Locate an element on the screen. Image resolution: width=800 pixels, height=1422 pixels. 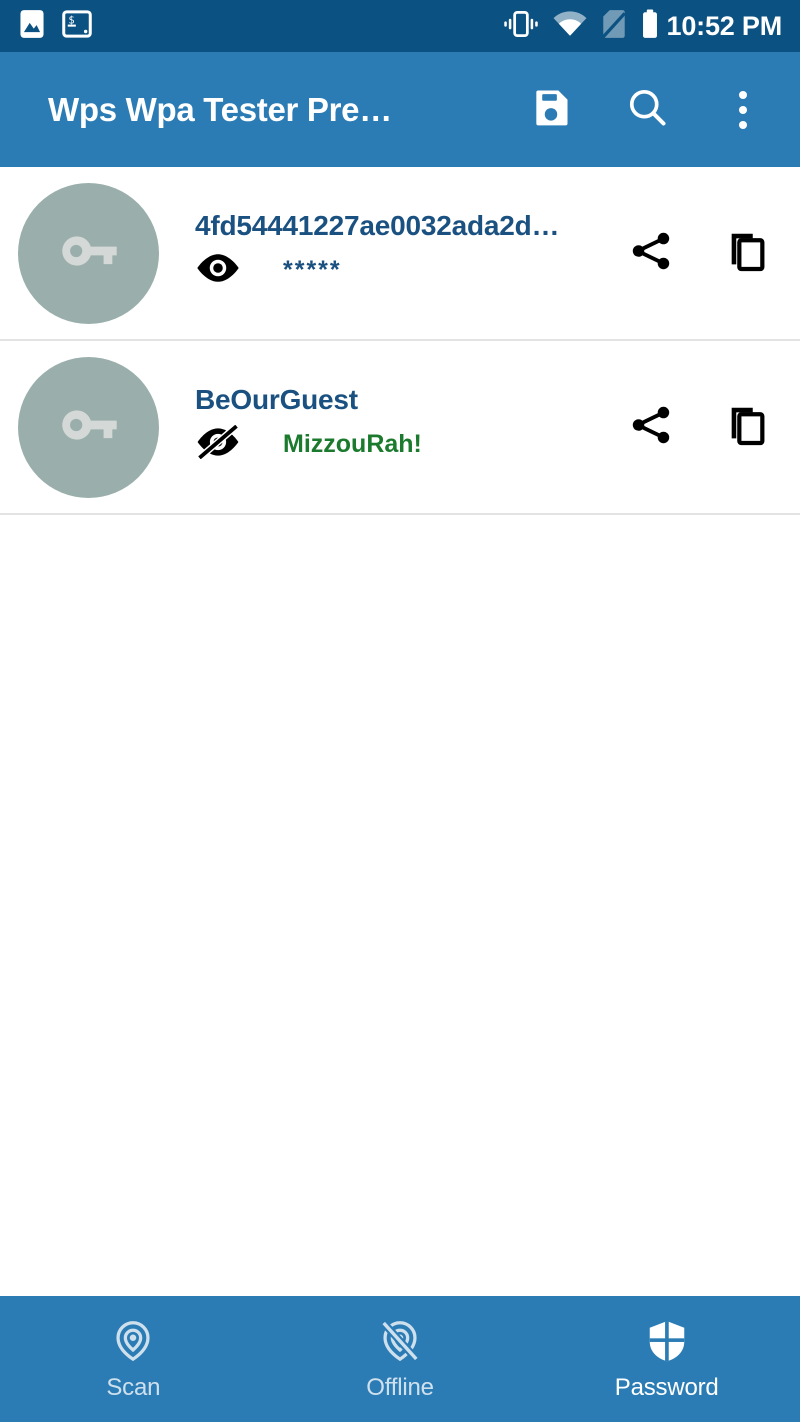
status-clock: 10:52 PM is located at coordinates (724, 25).